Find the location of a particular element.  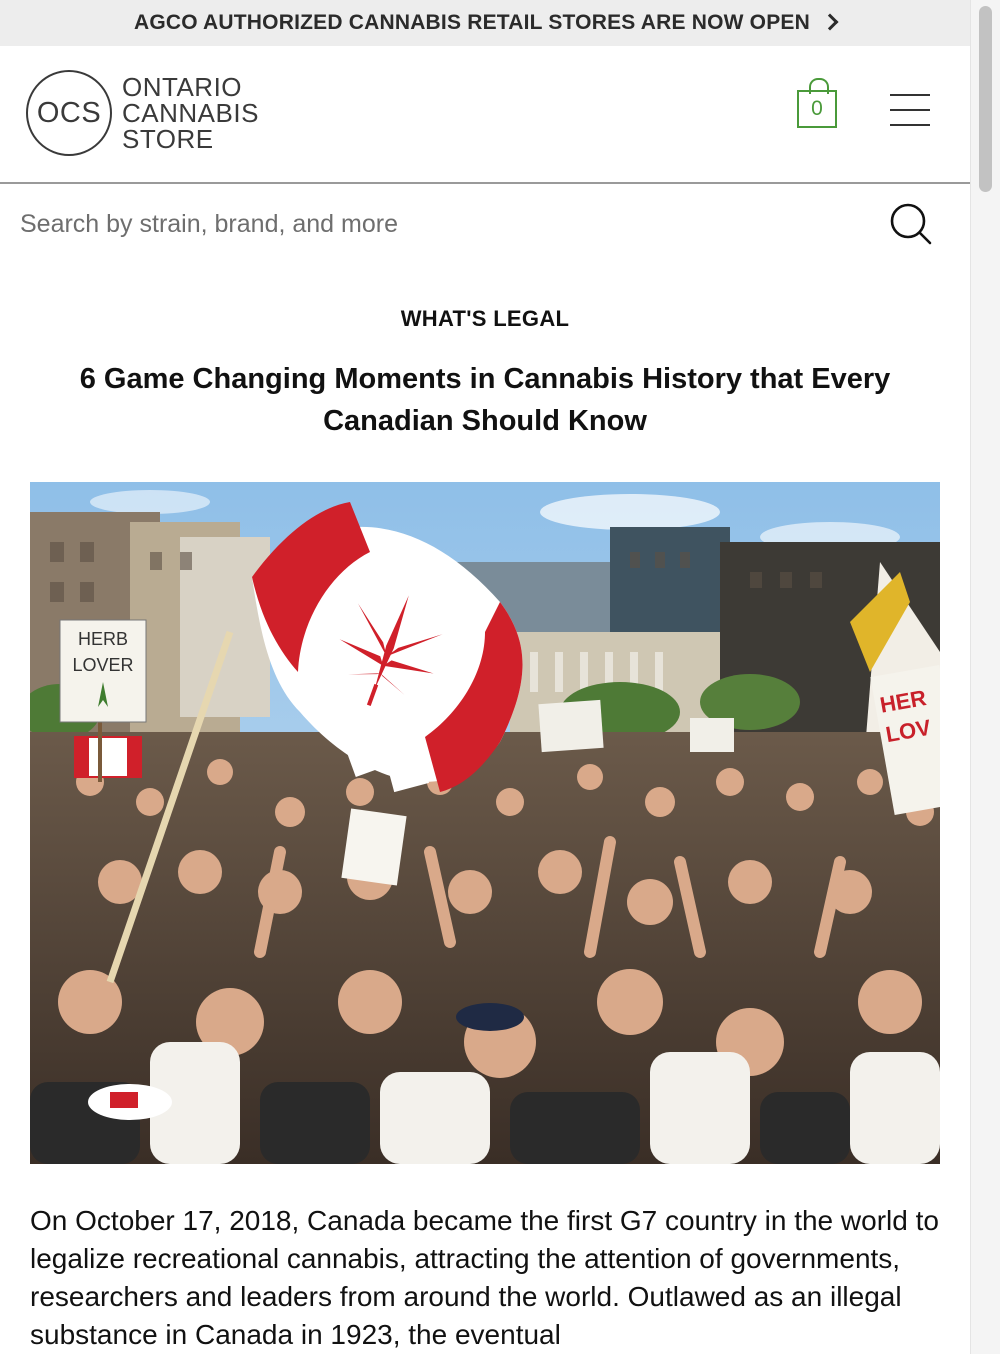

search-input is located at coordinates (430, 224).